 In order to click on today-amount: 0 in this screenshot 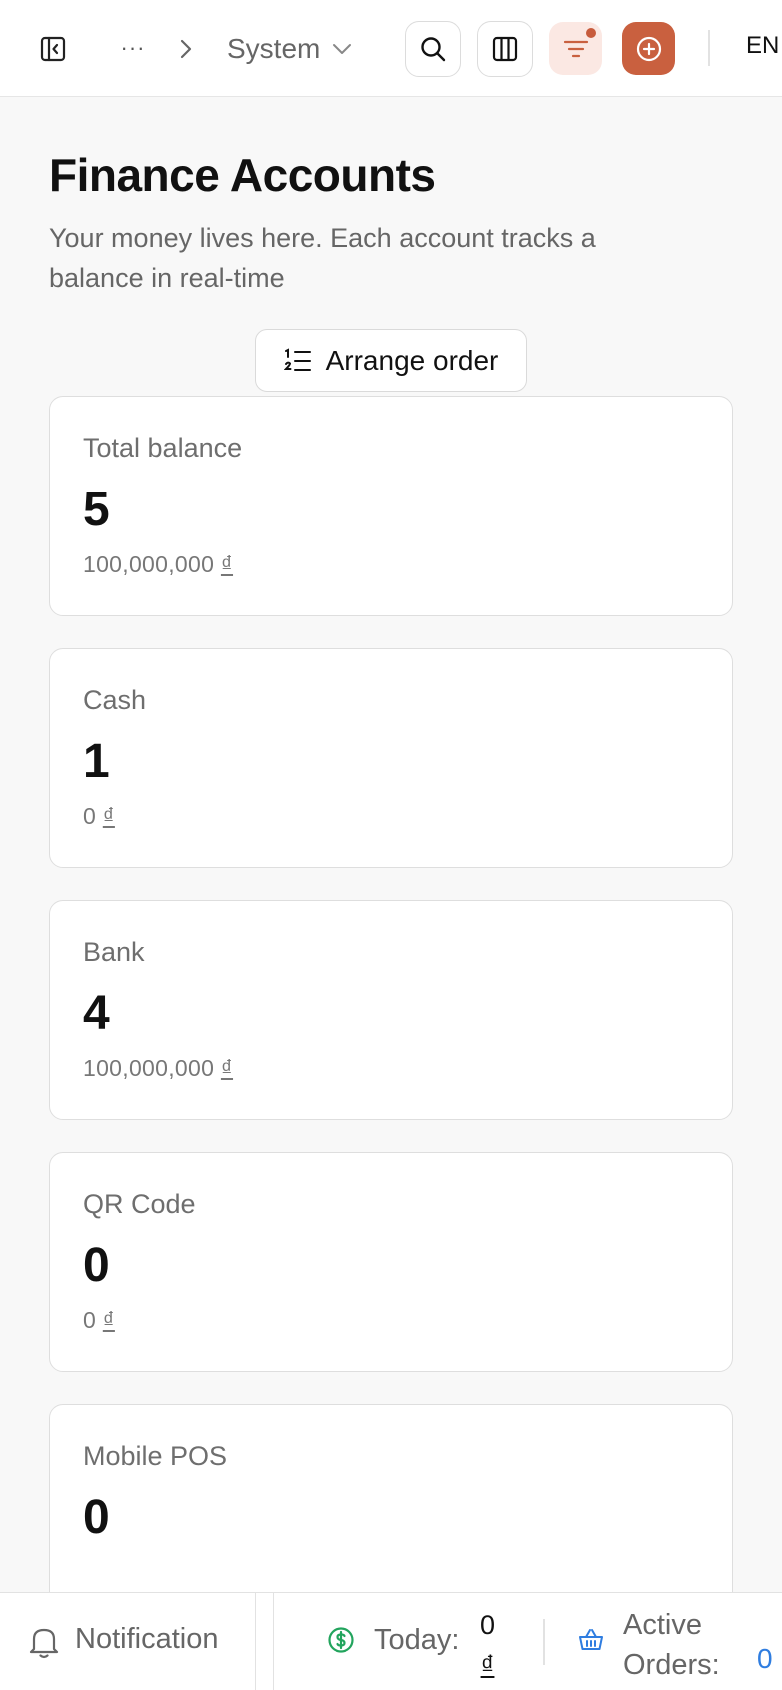, I will do `click(488, 1625)`.